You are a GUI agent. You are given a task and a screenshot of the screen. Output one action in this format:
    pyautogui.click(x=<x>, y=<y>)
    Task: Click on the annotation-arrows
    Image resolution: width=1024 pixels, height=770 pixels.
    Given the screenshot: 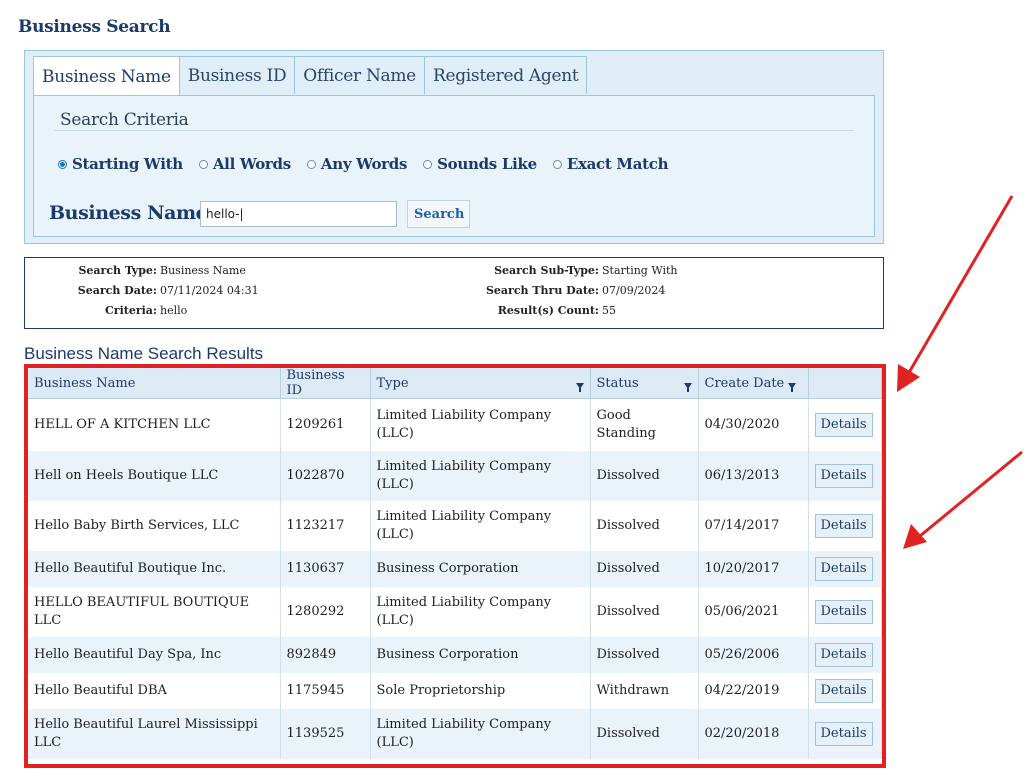 What is the action you would take?
    pyautogui.click(x=960, y=372)
    